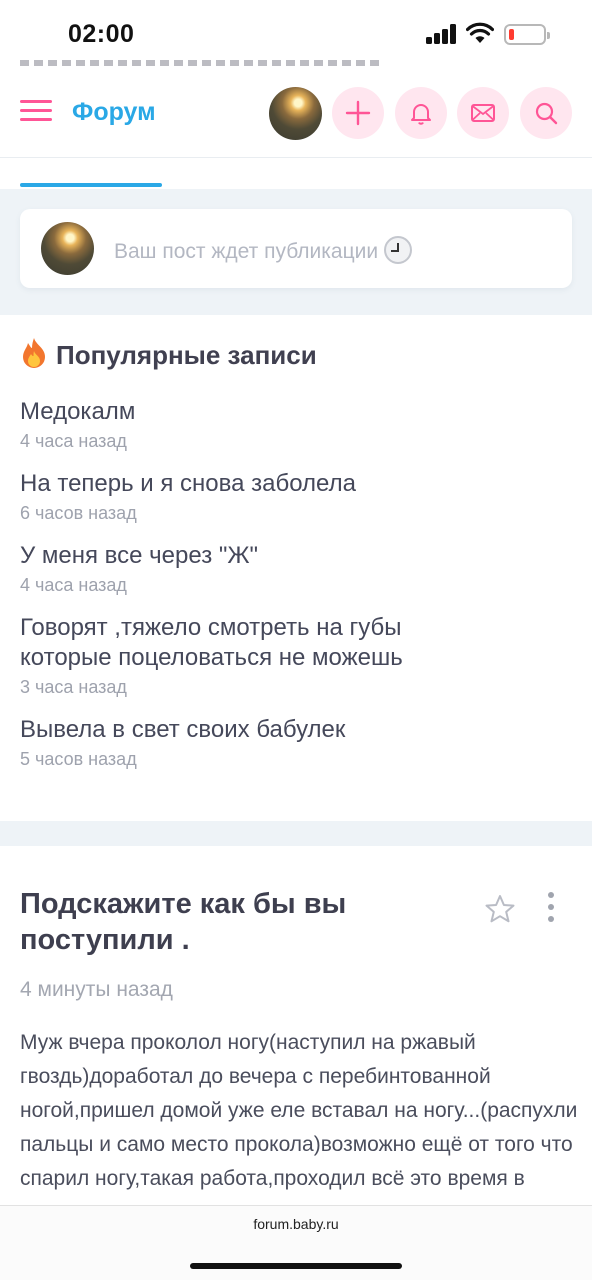 This screenshot has width=592, height=1280. Describe the element at coordinates (296, 484) in the screenshot. I see `popular-item-title: На теперь и я снова заболела` at that location.